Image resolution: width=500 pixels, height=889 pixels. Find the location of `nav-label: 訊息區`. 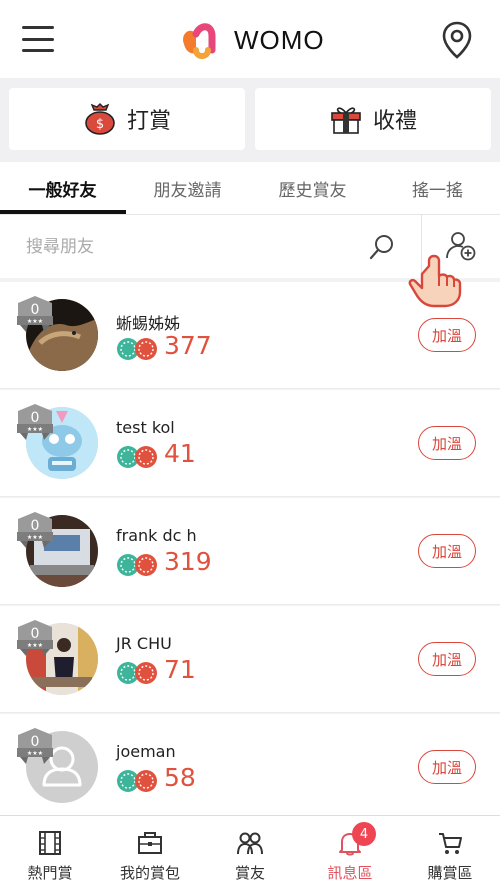

nav-label: 訊息區 is located at coordinates (350, 873).